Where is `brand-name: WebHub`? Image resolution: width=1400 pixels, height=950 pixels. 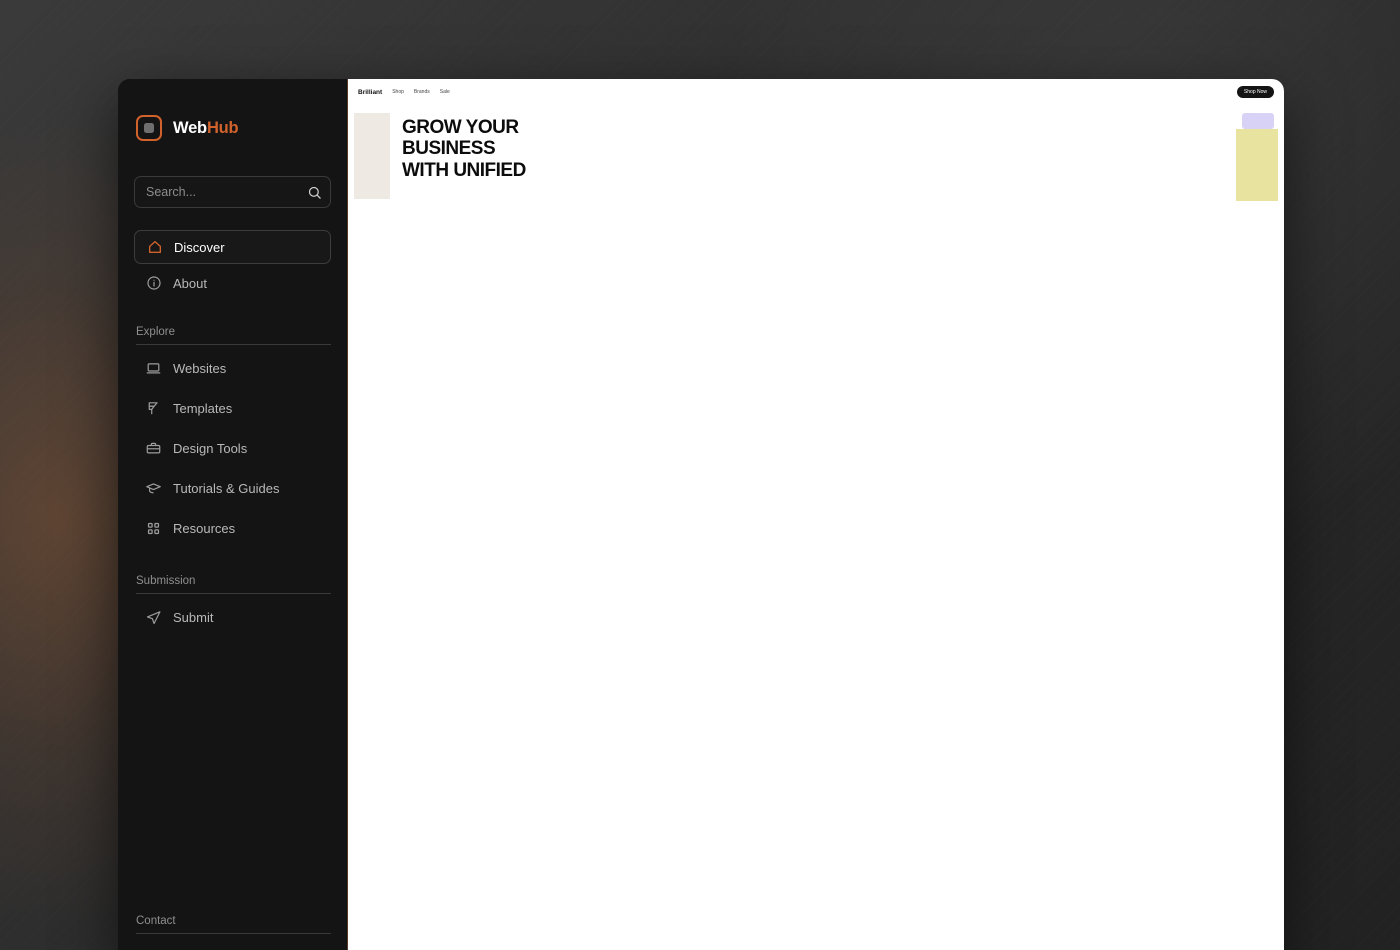
brand-name: WebHub is located at coordinates (206, 128).